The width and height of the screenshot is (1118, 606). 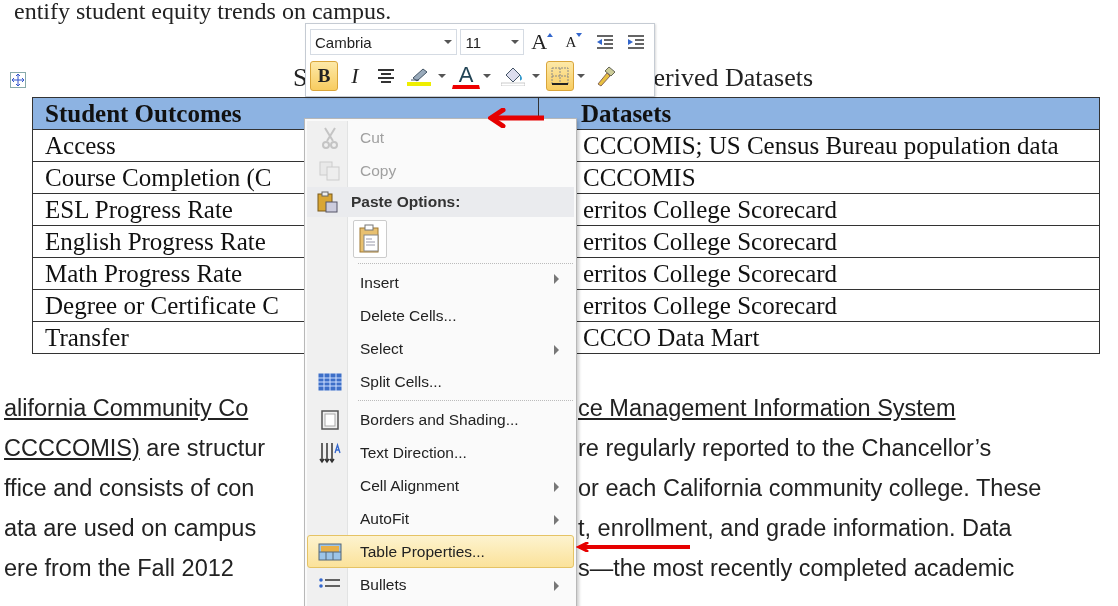 What do you see at coordinates (135, 448) in the screenshot?
I see `body-text: CCCCOMIS) are structur` at bounding box center [135, 448].